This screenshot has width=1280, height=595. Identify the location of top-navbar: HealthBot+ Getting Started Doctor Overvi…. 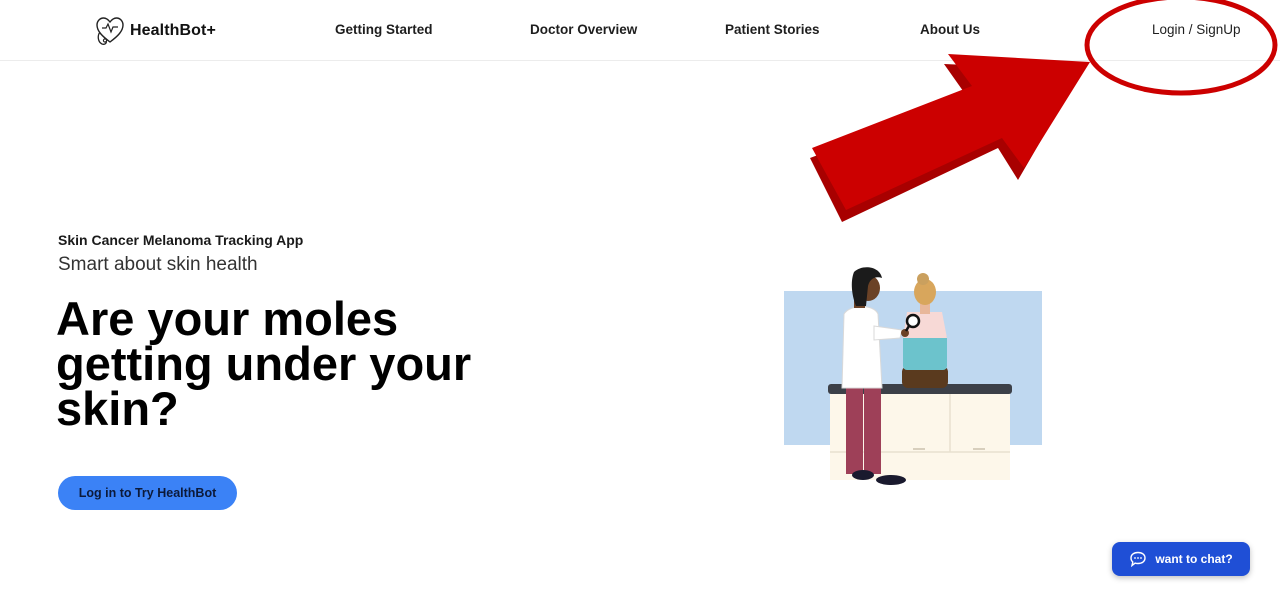
(640, 30).